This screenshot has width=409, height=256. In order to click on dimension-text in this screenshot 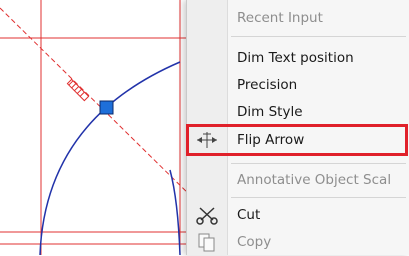, I will do `click(78, 90)`.